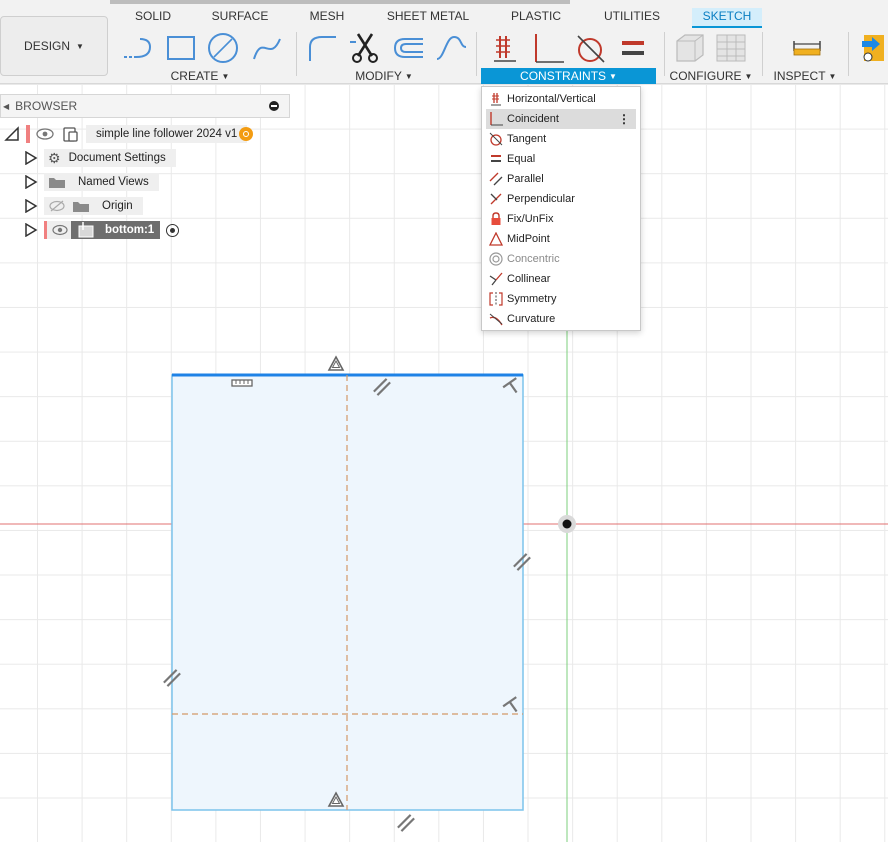  I want to click on equal-icon, so click(633, 48).